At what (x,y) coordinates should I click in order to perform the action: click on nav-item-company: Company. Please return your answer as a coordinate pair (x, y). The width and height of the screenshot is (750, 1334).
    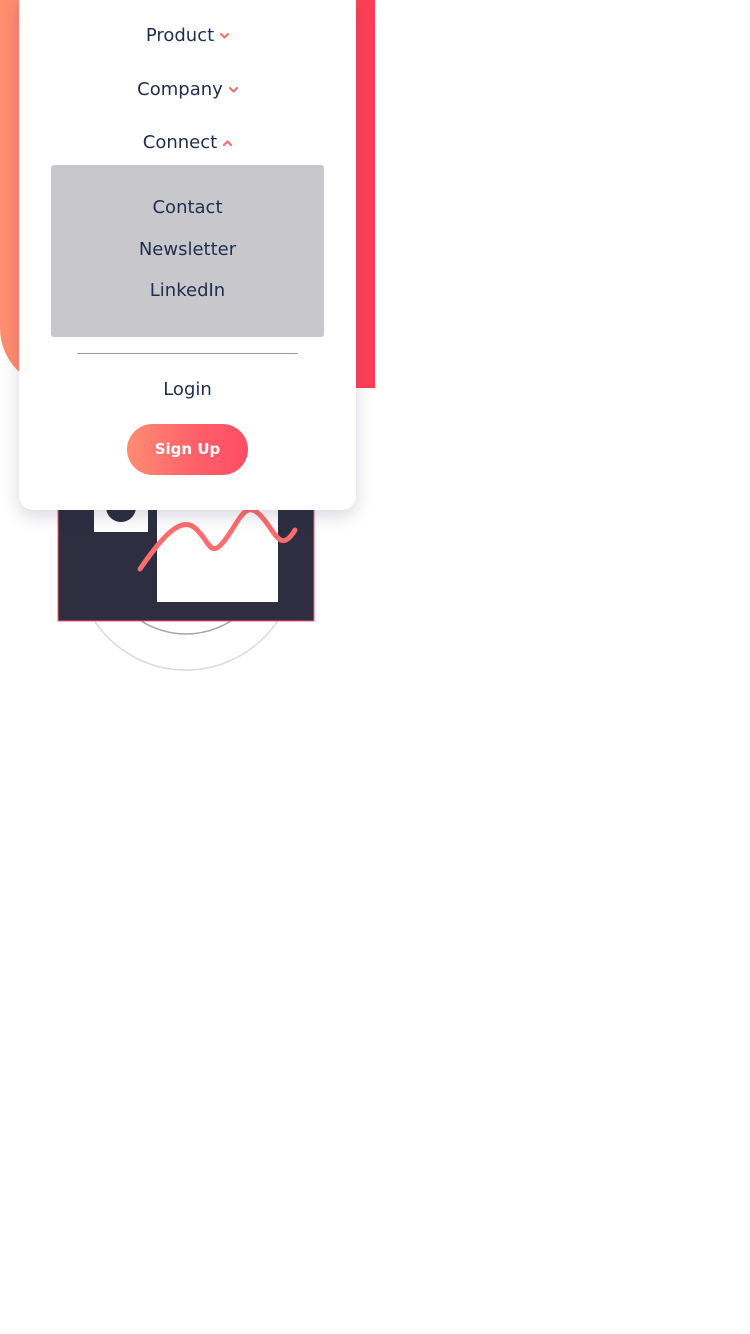
    Looking at the image, I should click on (187, 89).